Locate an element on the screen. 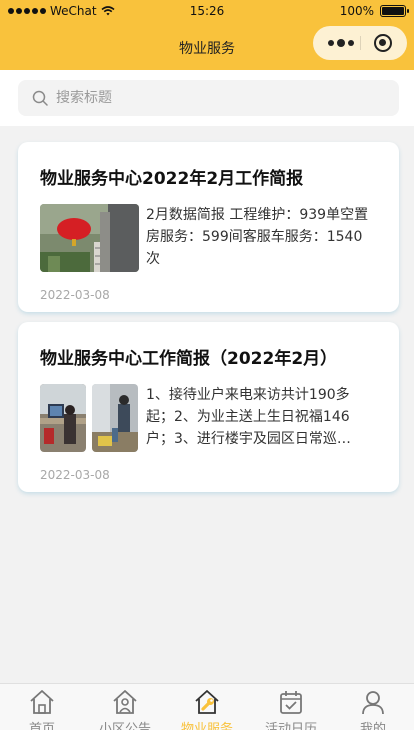  tab-profile: 我的 is located at coordinates (373, 707).